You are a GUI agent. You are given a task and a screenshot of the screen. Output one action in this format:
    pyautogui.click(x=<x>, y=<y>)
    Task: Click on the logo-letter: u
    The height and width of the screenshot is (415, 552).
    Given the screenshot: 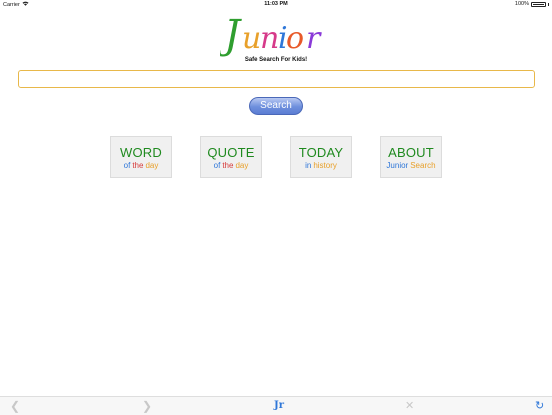 What is the action you would take?
    pyautogui.click(x=251, y=38)
    